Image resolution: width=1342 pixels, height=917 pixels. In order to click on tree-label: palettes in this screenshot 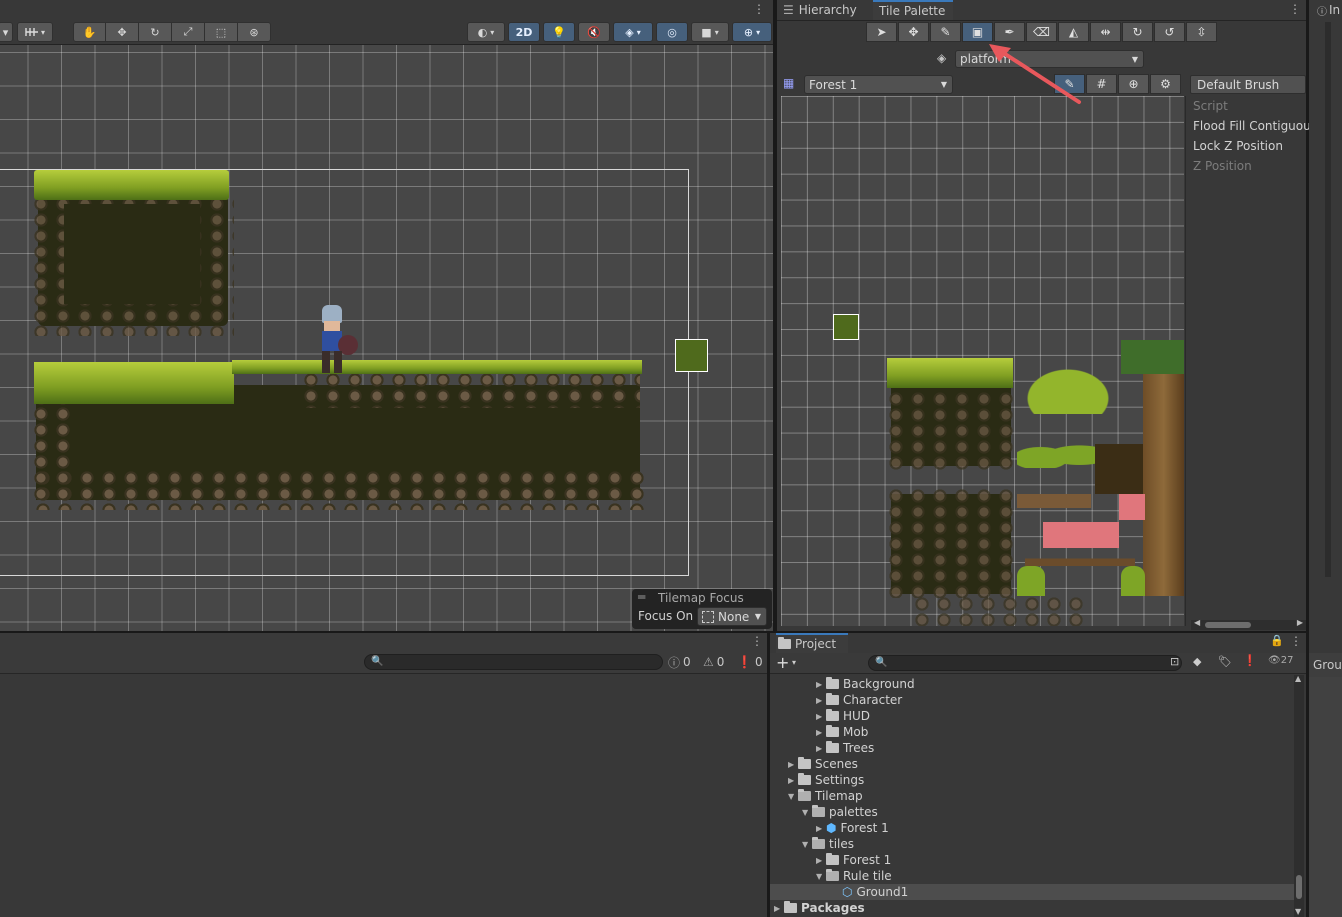, I will do `click(853, 812)`.